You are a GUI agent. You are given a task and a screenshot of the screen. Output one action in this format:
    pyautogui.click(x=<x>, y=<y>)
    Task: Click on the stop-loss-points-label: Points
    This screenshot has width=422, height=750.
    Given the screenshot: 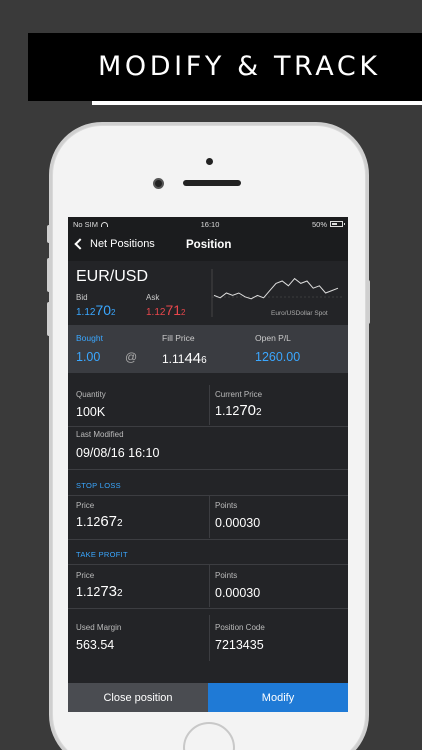 What is the action you would take?
    pyautogui.click(x=226, y=505)
    